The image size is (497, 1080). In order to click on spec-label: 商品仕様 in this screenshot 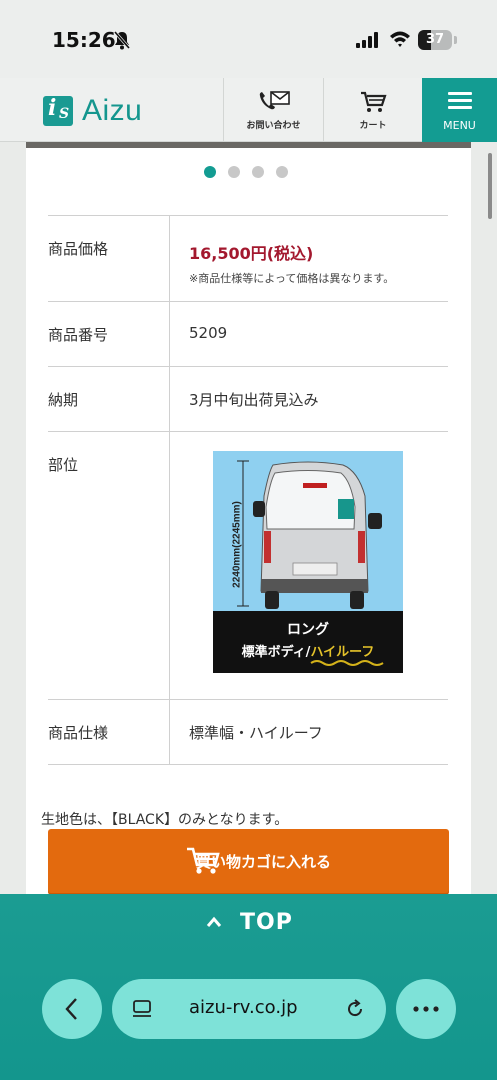, I will do `click(78, 733)`.